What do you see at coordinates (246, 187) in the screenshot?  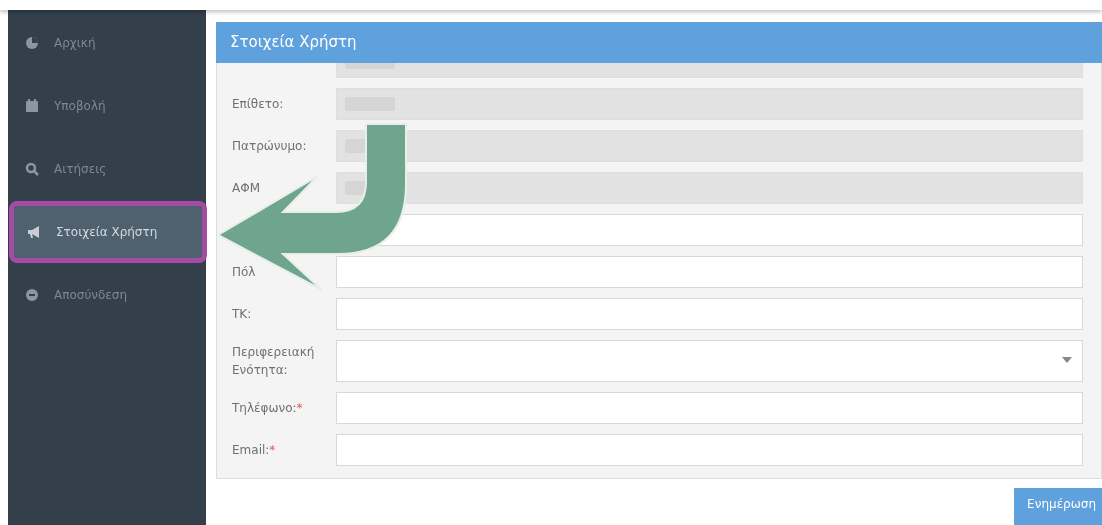 I see `field-label: ΑΦΜ` at bounding box center [246, 187].